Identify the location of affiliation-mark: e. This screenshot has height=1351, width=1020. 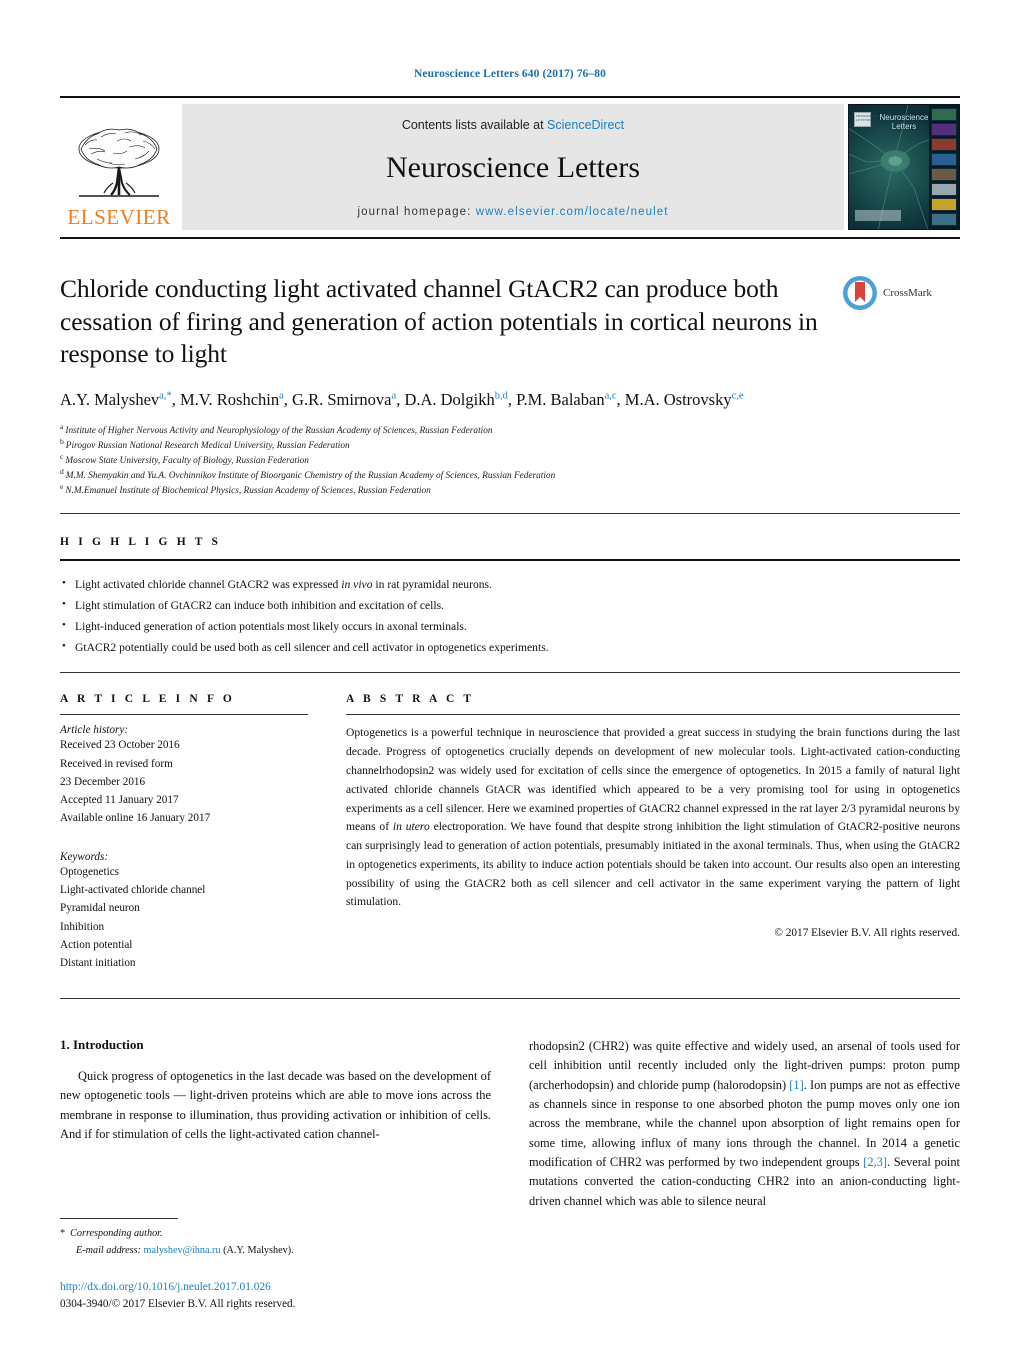
(62, 486).